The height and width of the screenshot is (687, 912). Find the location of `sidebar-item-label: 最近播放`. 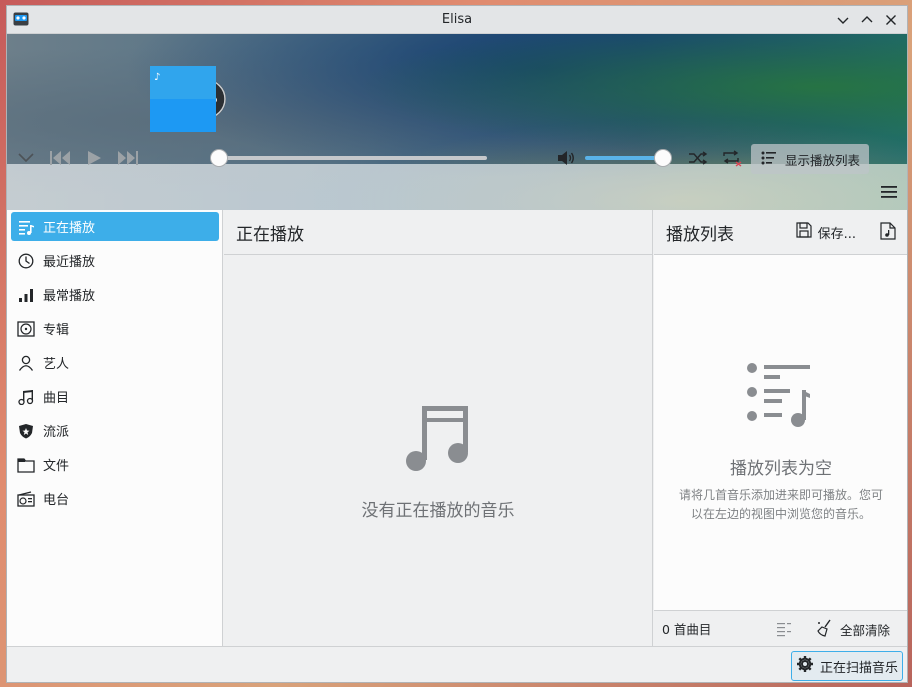

sidebar-item-label: 最近播放 is located at coordinates (69, 262).